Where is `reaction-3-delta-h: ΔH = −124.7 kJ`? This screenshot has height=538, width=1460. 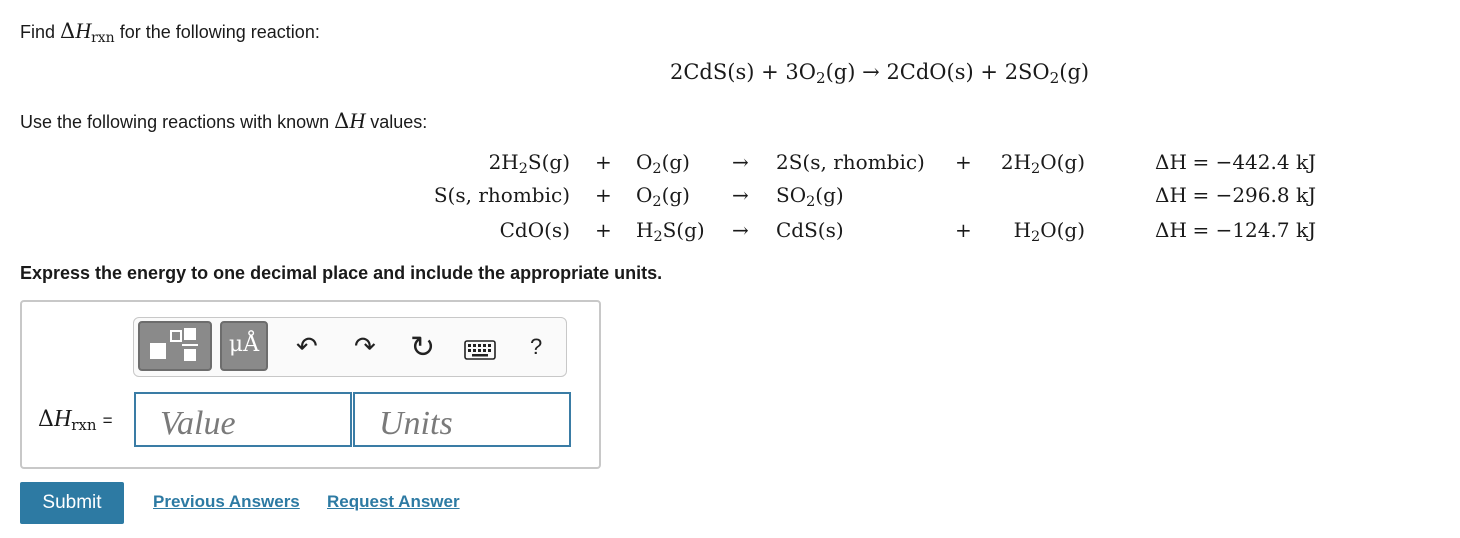 reaction-3-delta-h: ΔH = −124.7 kJ is located at coordinates (1236, 230).